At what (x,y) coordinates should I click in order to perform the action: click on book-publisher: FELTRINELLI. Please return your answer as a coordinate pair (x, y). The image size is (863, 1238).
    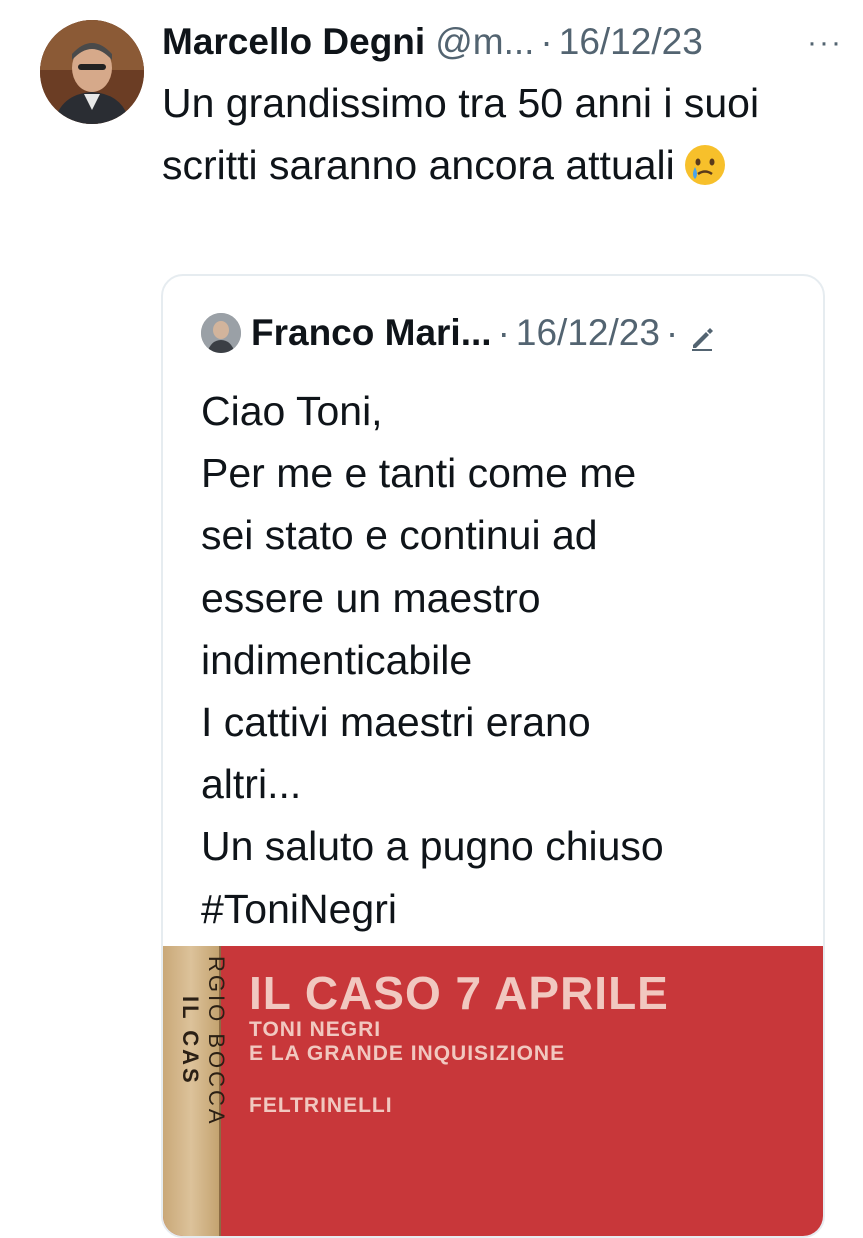
    Looking at the image, I should click on (321, 1105).